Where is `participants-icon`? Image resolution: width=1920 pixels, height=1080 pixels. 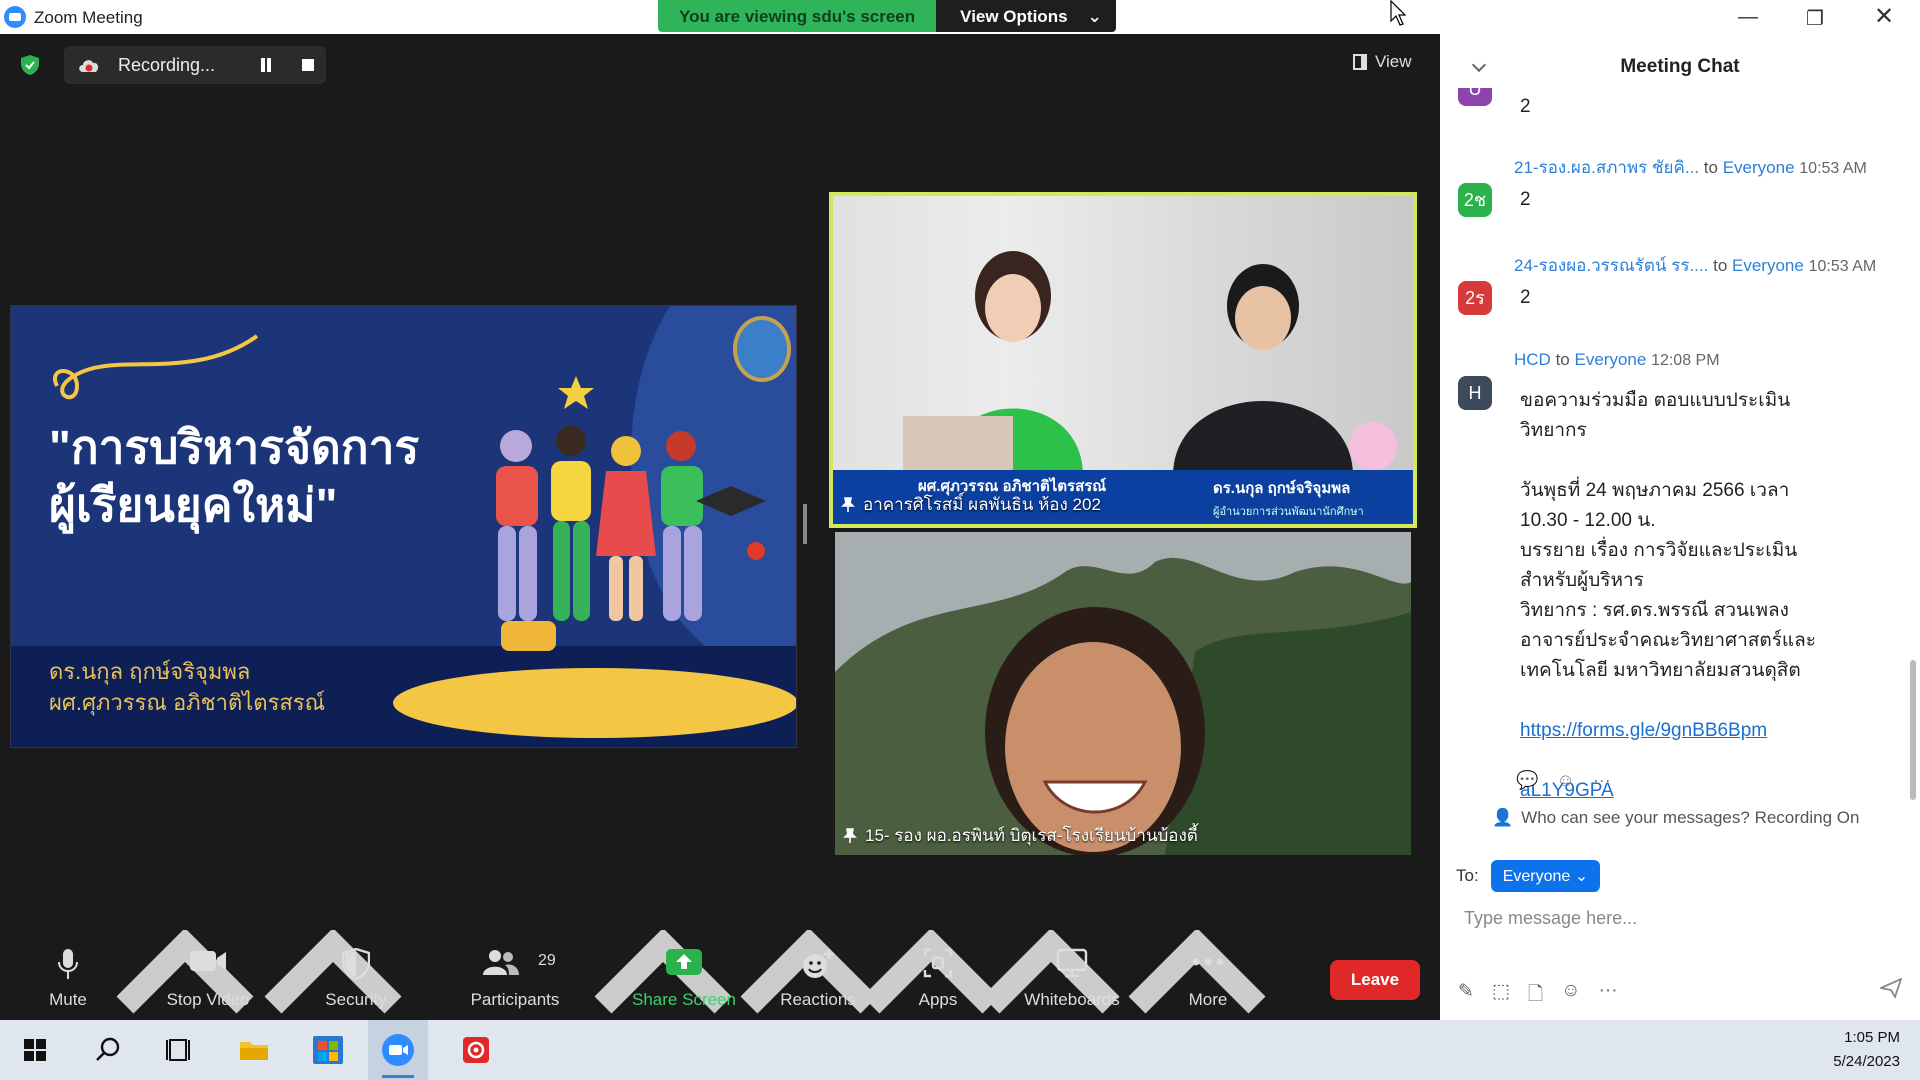 participants-icon is located at coordinates (501, 962).